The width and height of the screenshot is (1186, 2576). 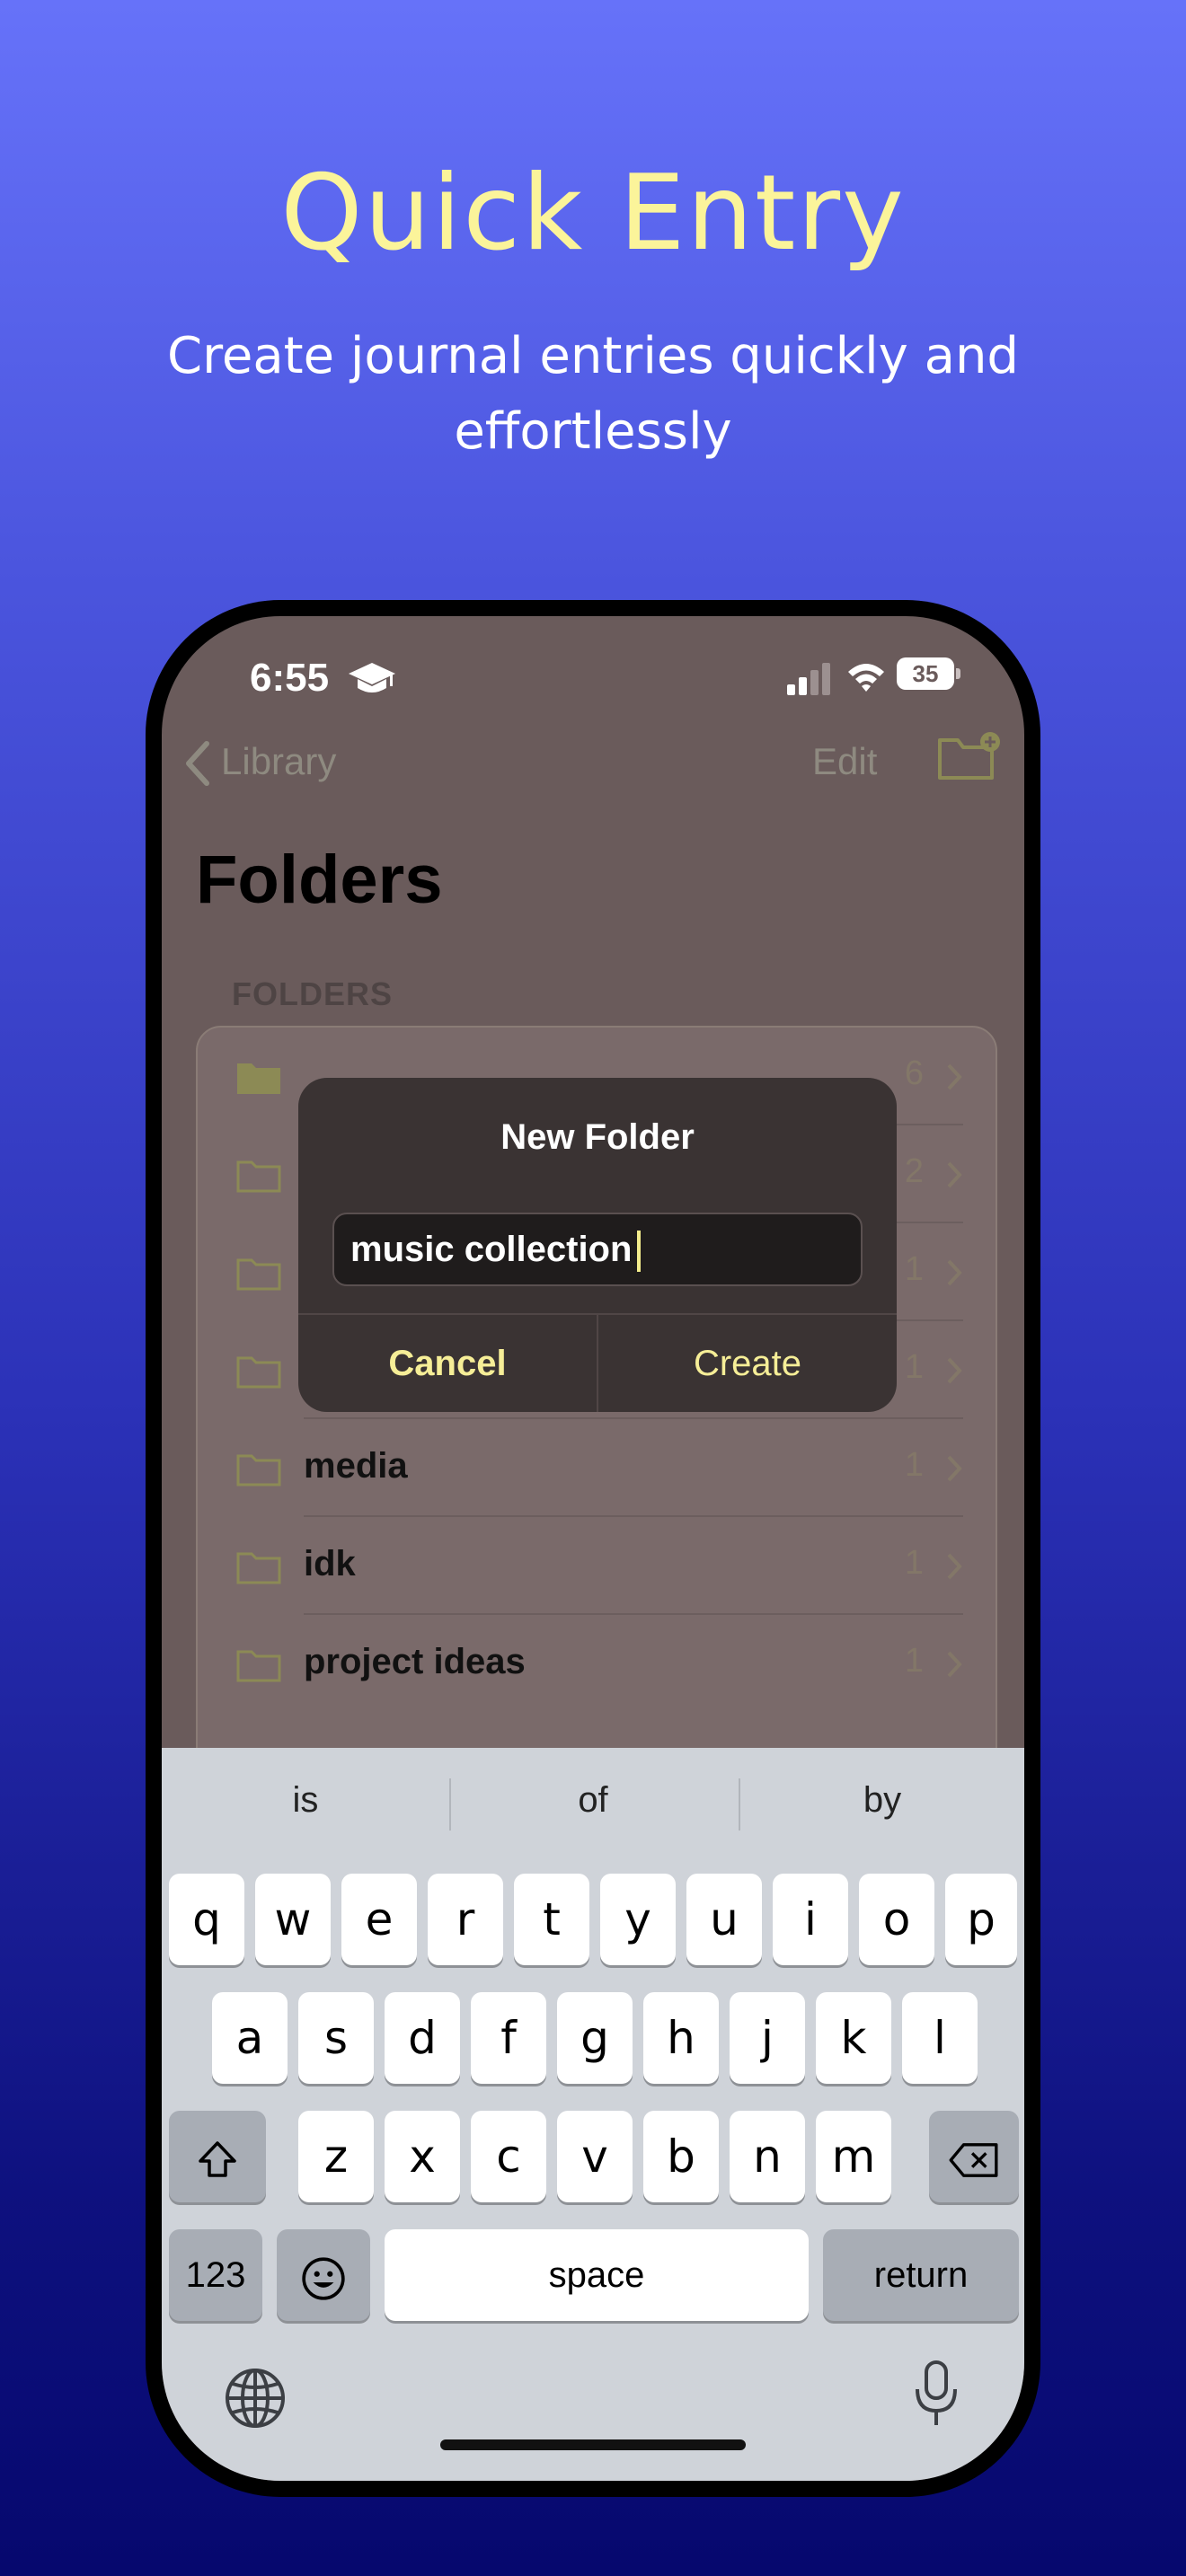 I want to click on key-v: v, so click(x=595, y=2156).